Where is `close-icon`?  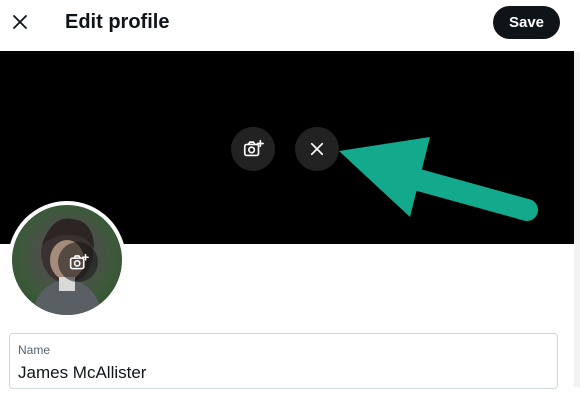 close-icon is located at coordinates (20, 22).